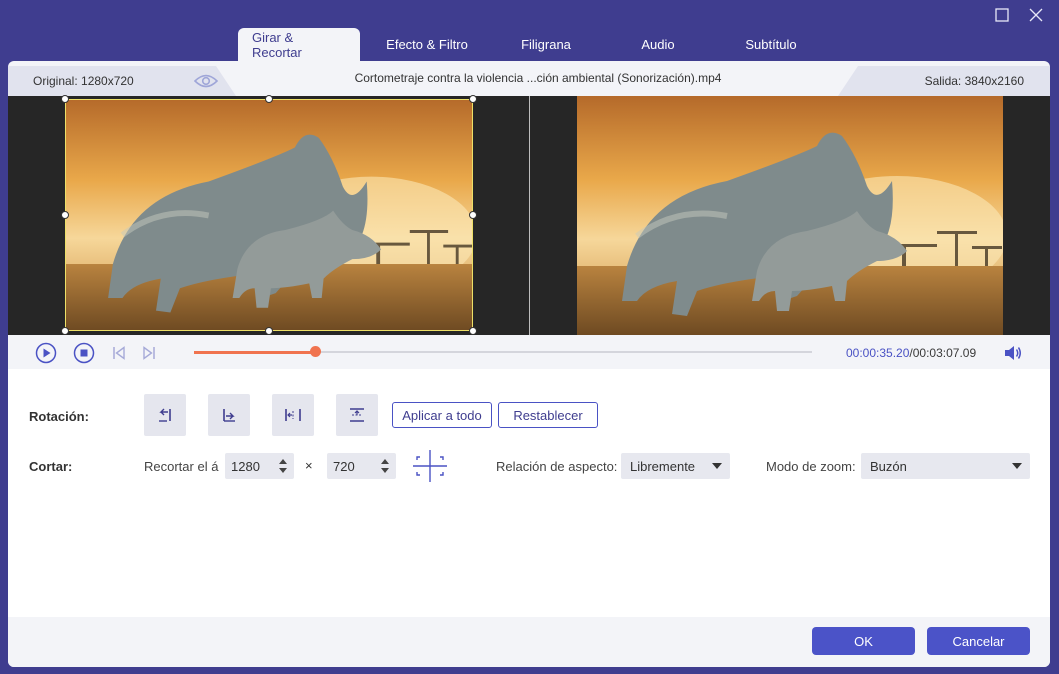 Image resolution: width=1059 pixels, height=674 pixels. I want to click on rotate-left-button, so click(165, 415).